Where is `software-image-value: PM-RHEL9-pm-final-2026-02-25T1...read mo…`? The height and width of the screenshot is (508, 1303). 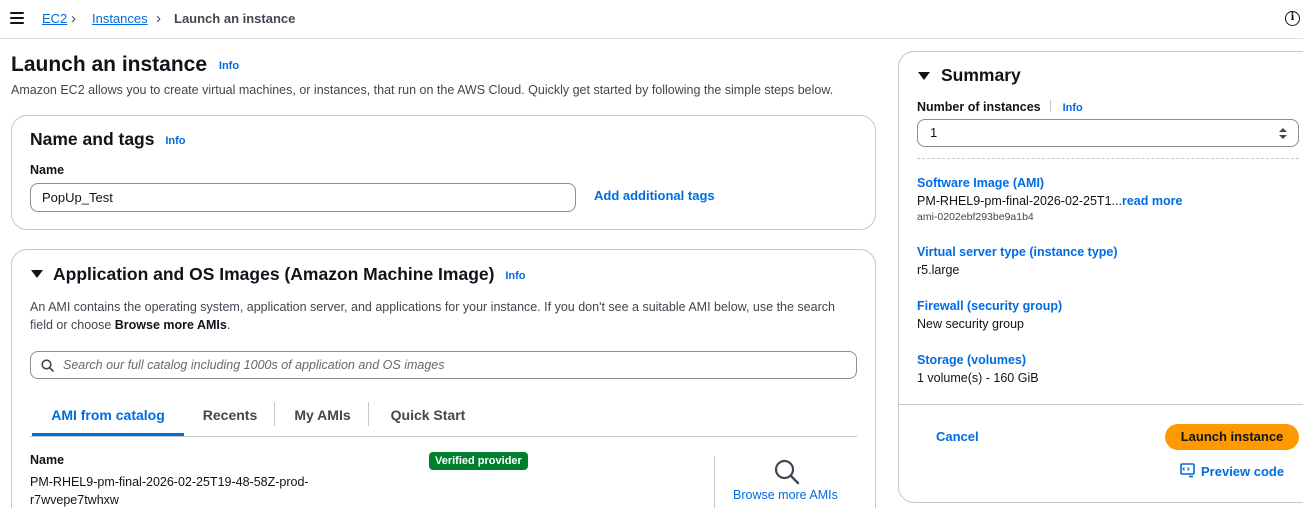
software-image-value: PM-RHEL9-pm-final-2026-02-25T1...read mo… is located at coordinates (1049, 201).